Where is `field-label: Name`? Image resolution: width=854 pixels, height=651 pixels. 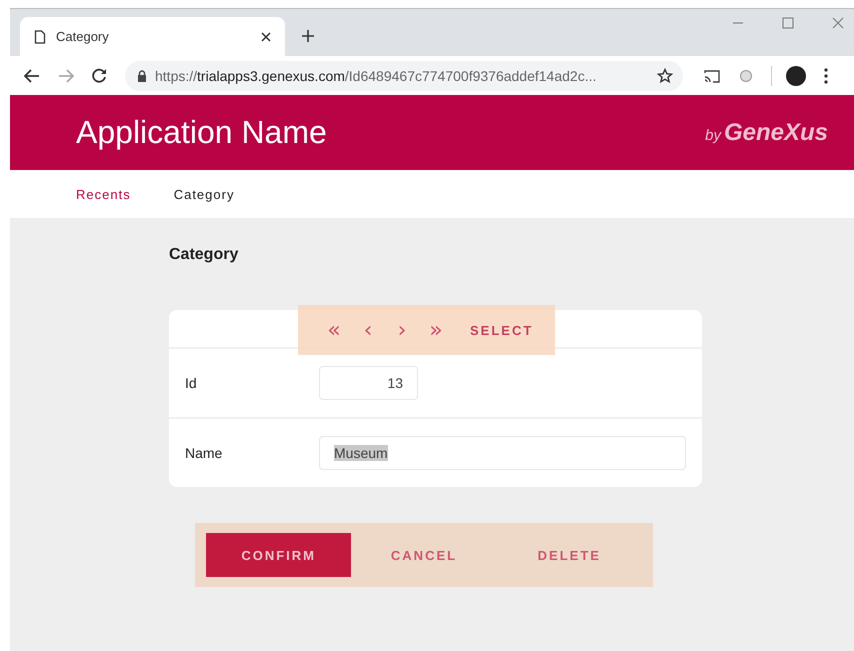
field-label: Name is located at coordinates (204, 453).